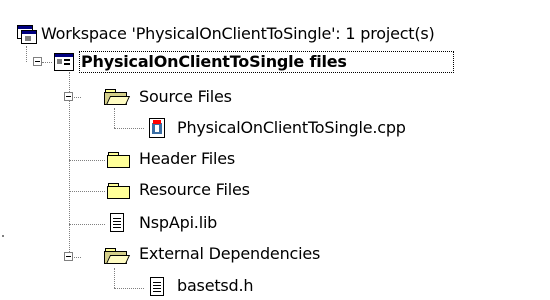 The width and height of the screenshot is (550, 300). What do you see at coordinates (187, 158) in the screenshot?
I see `tree-item-label: Header Files` at bounding box center [187, 158].